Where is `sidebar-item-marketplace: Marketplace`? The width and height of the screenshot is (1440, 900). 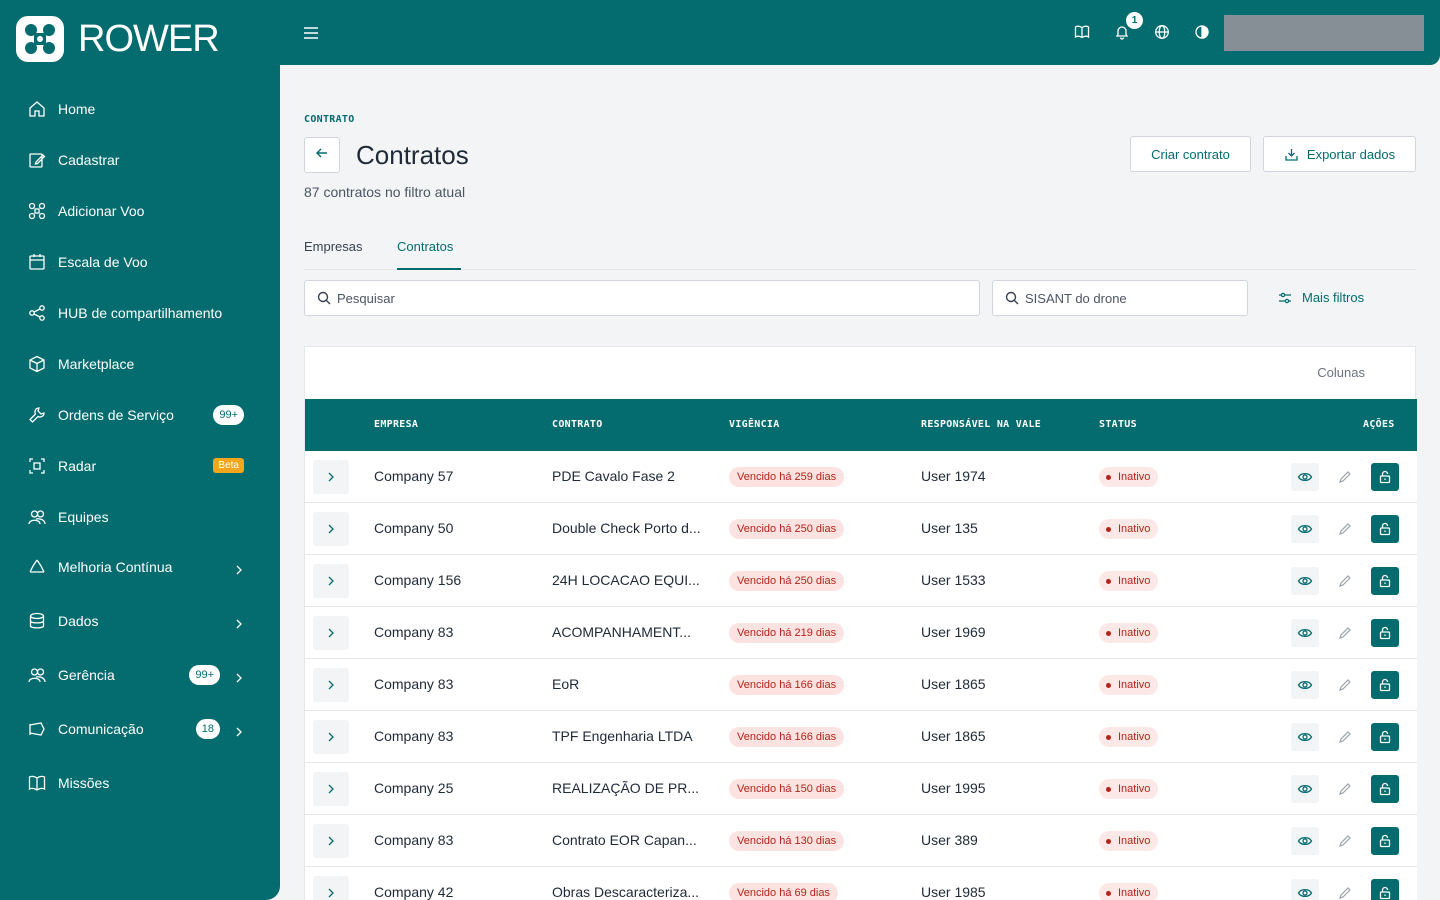
sidebar-item-marketplace: Marketplace is located at coordinates (140, 364).